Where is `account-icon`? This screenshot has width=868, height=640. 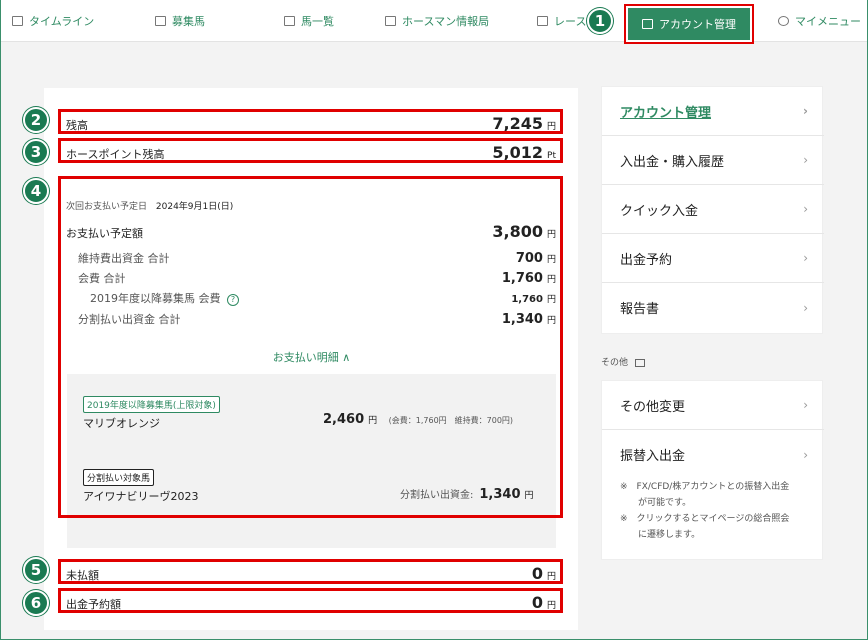 account-icon is located at coordinates (647, 24).